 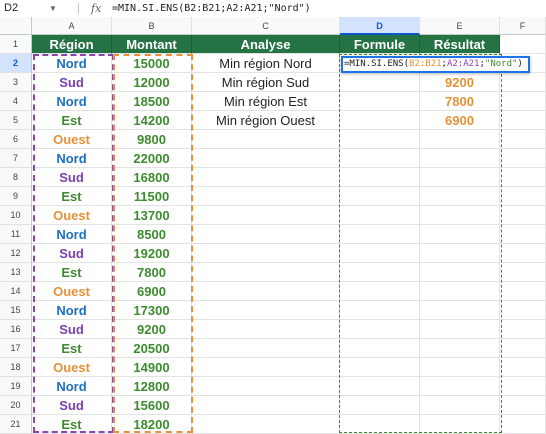 I want to click on header-cell: Analyse, so click(x=266, y=44).